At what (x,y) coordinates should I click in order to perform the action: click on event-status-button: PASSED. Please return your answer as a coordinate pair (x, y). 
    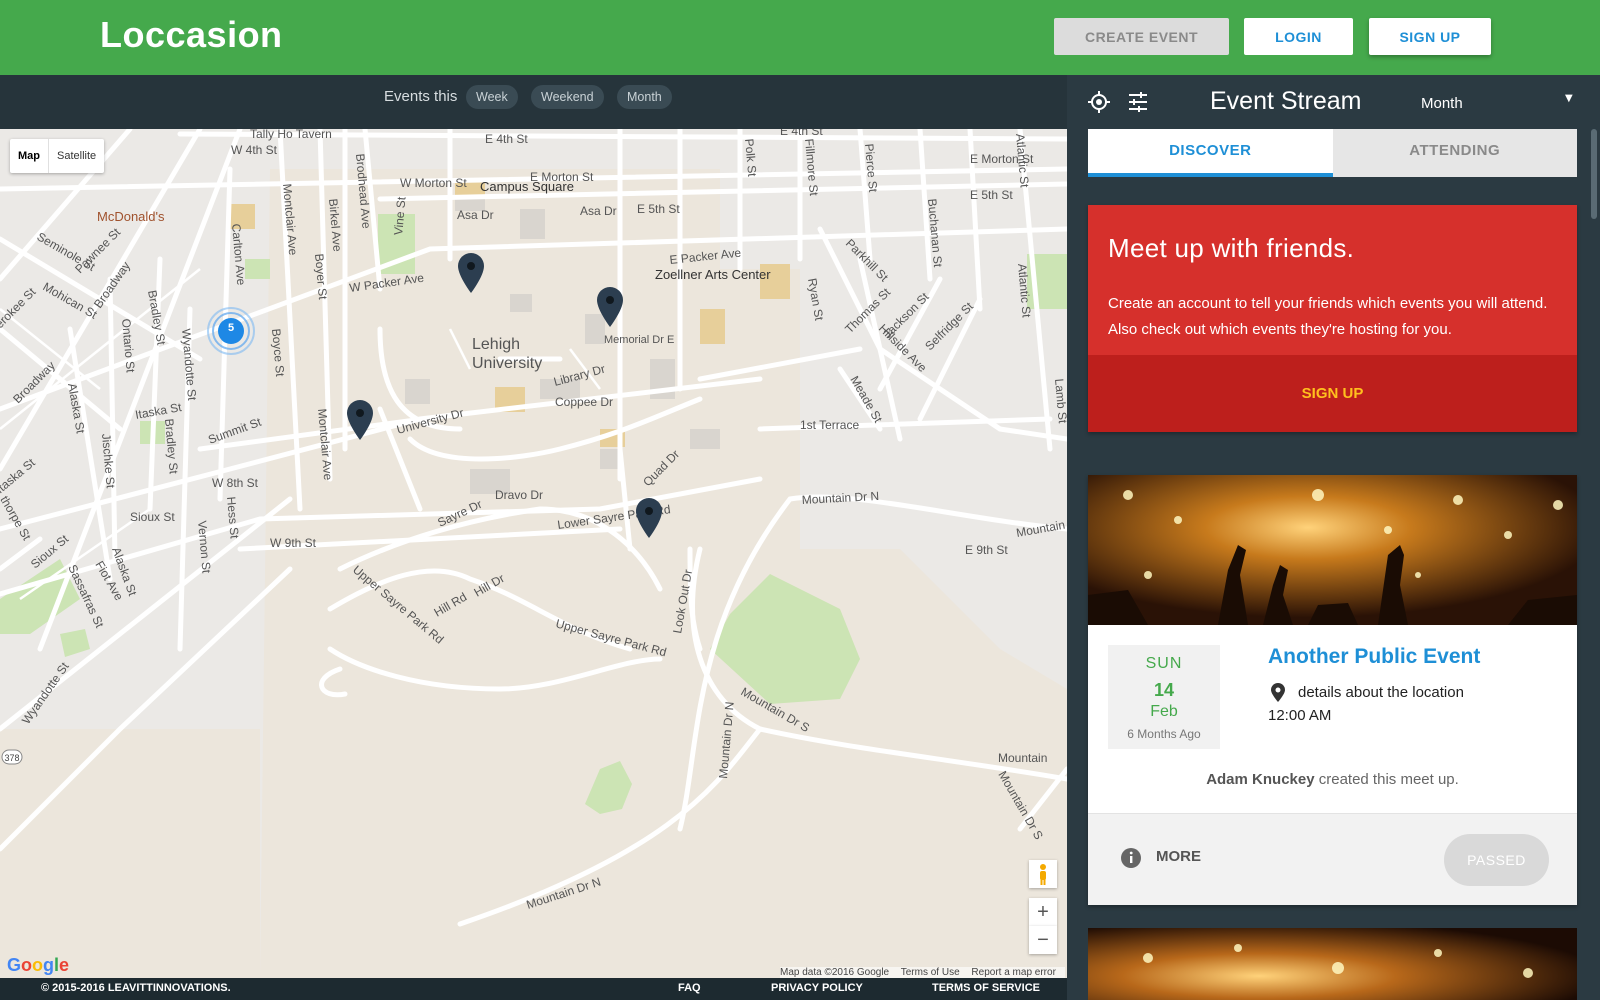
    Looking at the image, I should click on (1496, 860).